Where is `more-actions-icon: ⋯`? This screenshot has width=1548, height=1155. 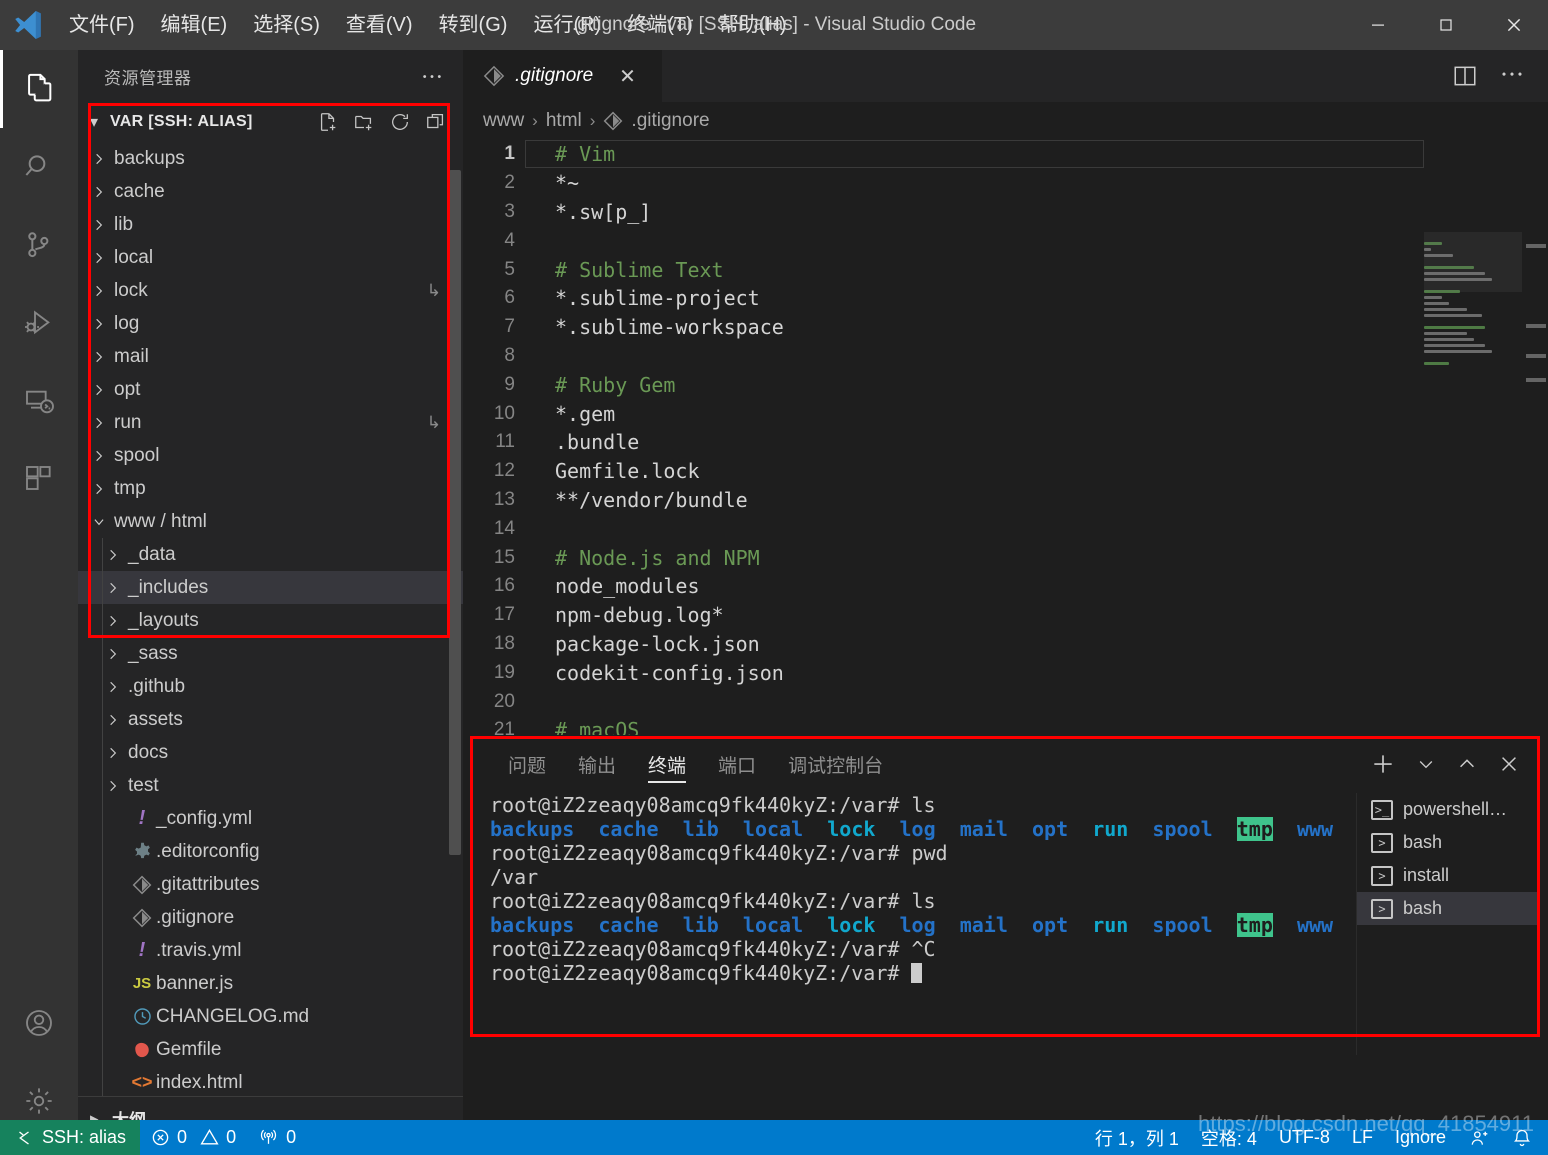
more-actions-icon: ⋯ is located at coordinates (1513, 76).